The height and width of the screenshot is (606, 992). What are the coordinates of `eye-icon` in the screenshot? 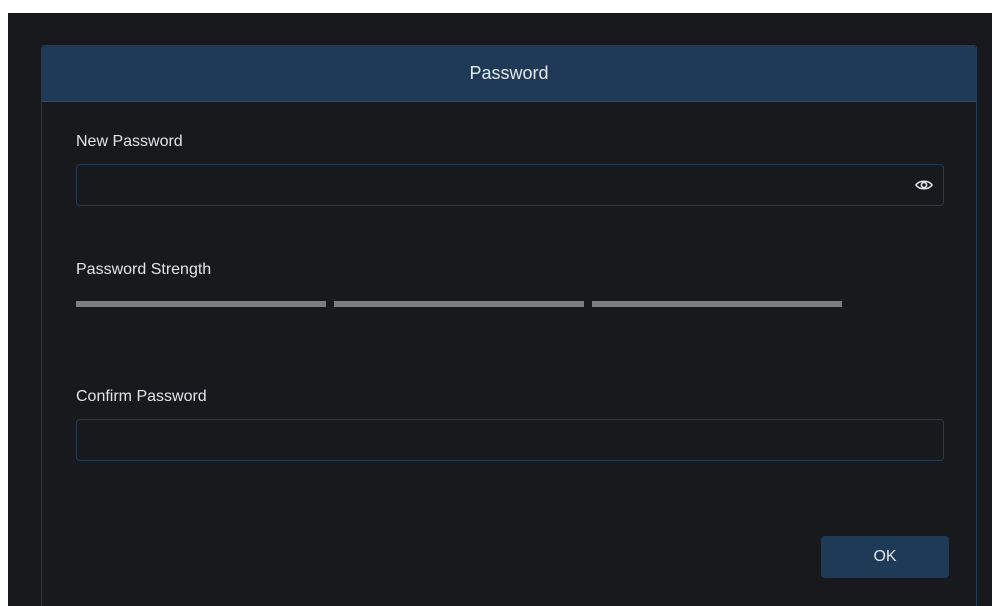 It's located at (924, 185).